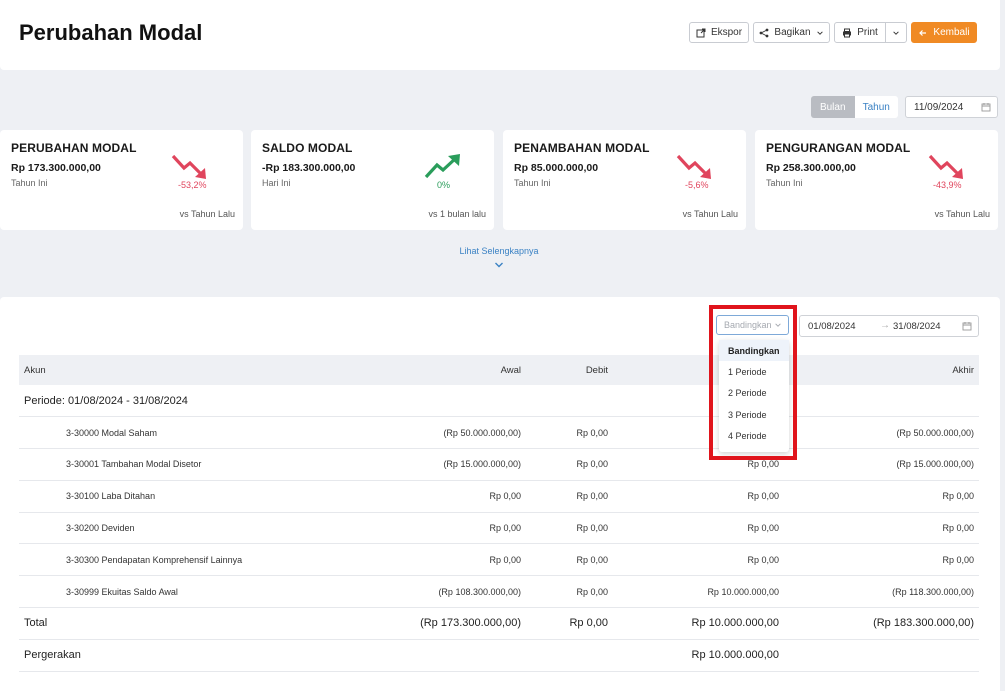  I want to click on card-value: -Rp 183.300.000,00, so click(309, 168).